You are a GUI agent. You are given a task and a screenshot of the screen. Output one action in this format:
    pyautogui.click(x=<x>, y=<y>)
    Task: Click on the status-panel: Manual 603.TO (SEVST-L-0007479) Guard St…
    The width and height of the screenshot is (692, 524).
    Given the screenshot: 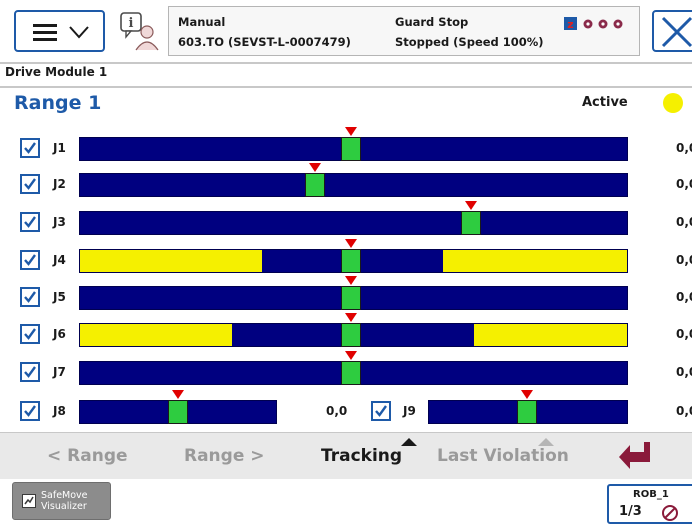 What is the action you would take?
    pyautogui.click(x=404, y=31)
    